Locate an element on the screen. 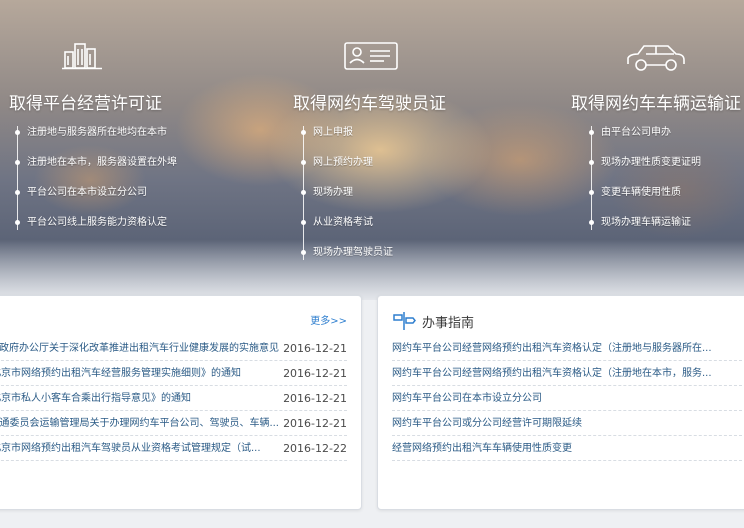 Image resolution: width=744 pixels, height=528 pixels. signpost-icon is located at coordinates (404, 321).